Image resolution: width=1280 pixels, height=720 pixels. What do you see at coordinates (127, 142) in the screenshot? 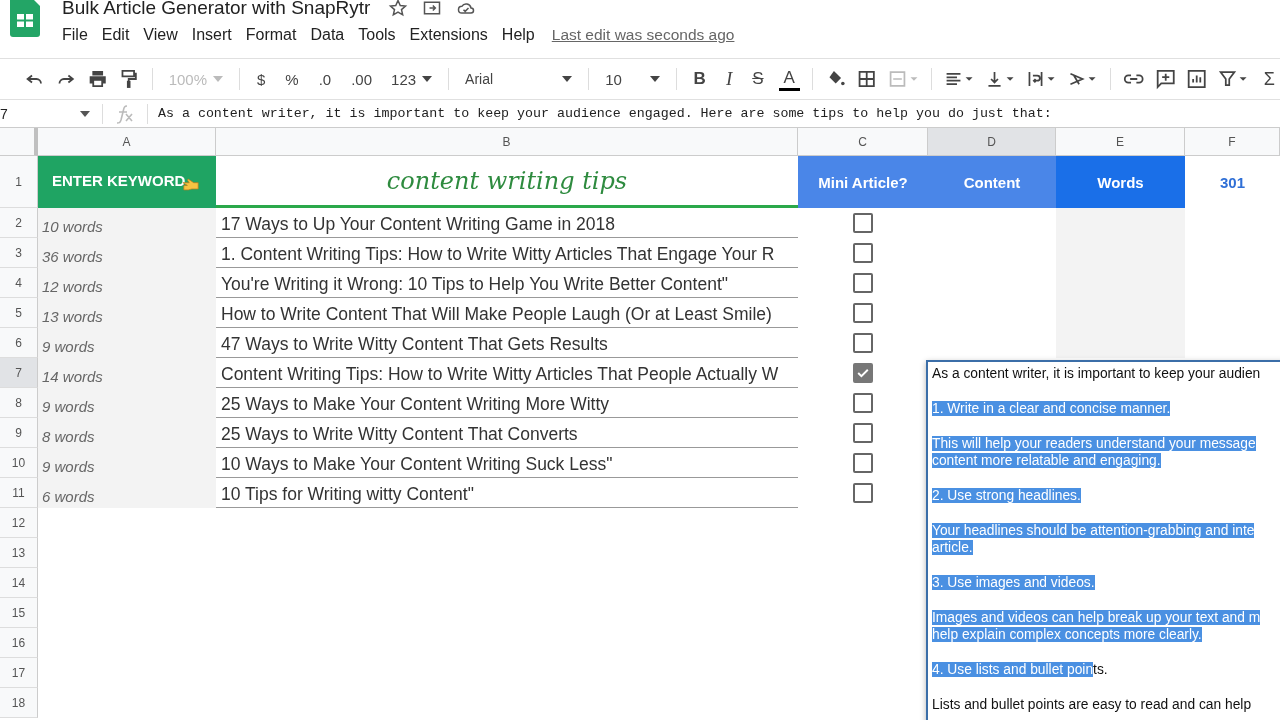
I see `column-header: A` at bounding box center [127, 142].